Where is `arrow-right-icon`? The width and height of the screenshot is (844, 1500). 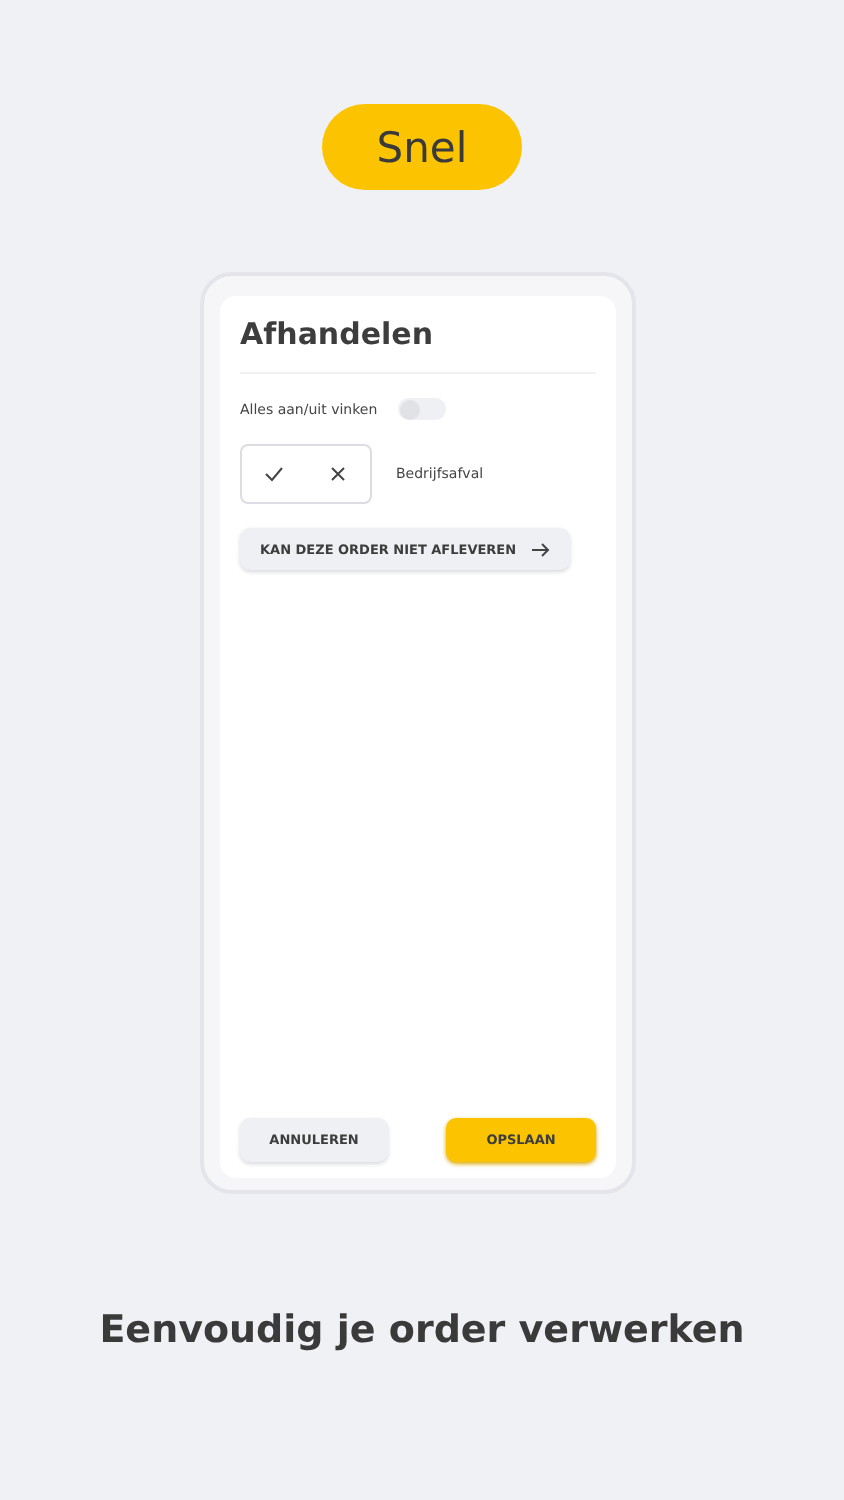
arrow-right-icon is located at coordinates (540, 549).